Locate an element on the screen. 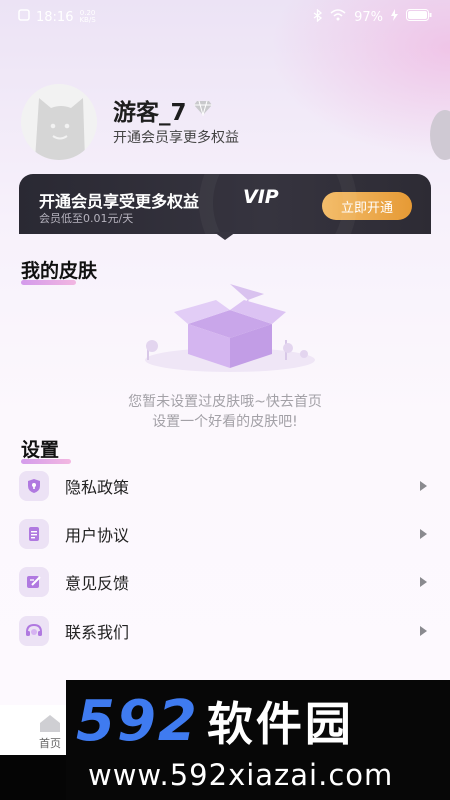 This screenshot has height=800, width=450. side-handle is located at coordinates (440, 135).